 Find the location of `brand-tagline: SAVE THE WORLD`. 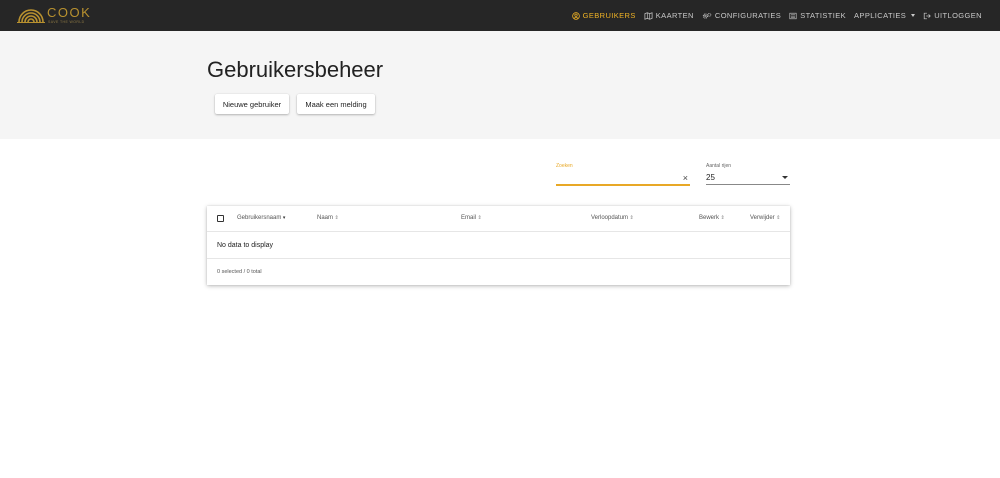

brand-tagline: SAVE THE WORLD is located at coordinates (66, 22).